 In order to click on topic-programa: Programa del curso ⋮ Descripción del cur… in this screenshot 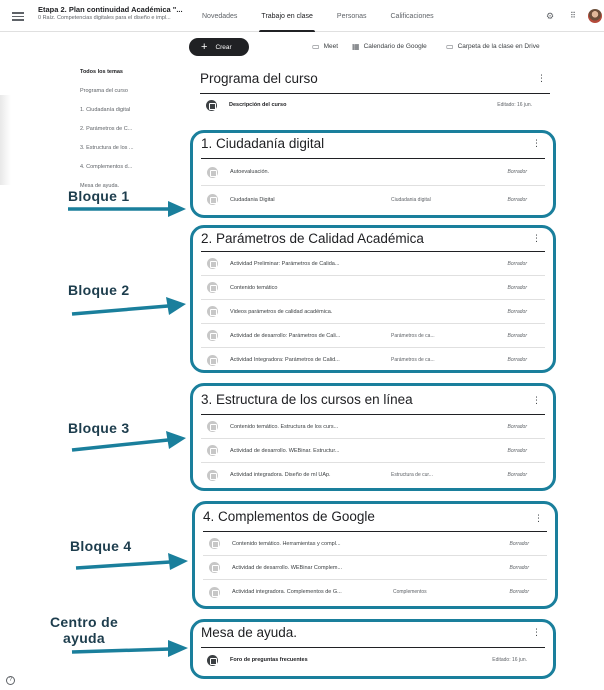, I will do `click(375, 92)`.